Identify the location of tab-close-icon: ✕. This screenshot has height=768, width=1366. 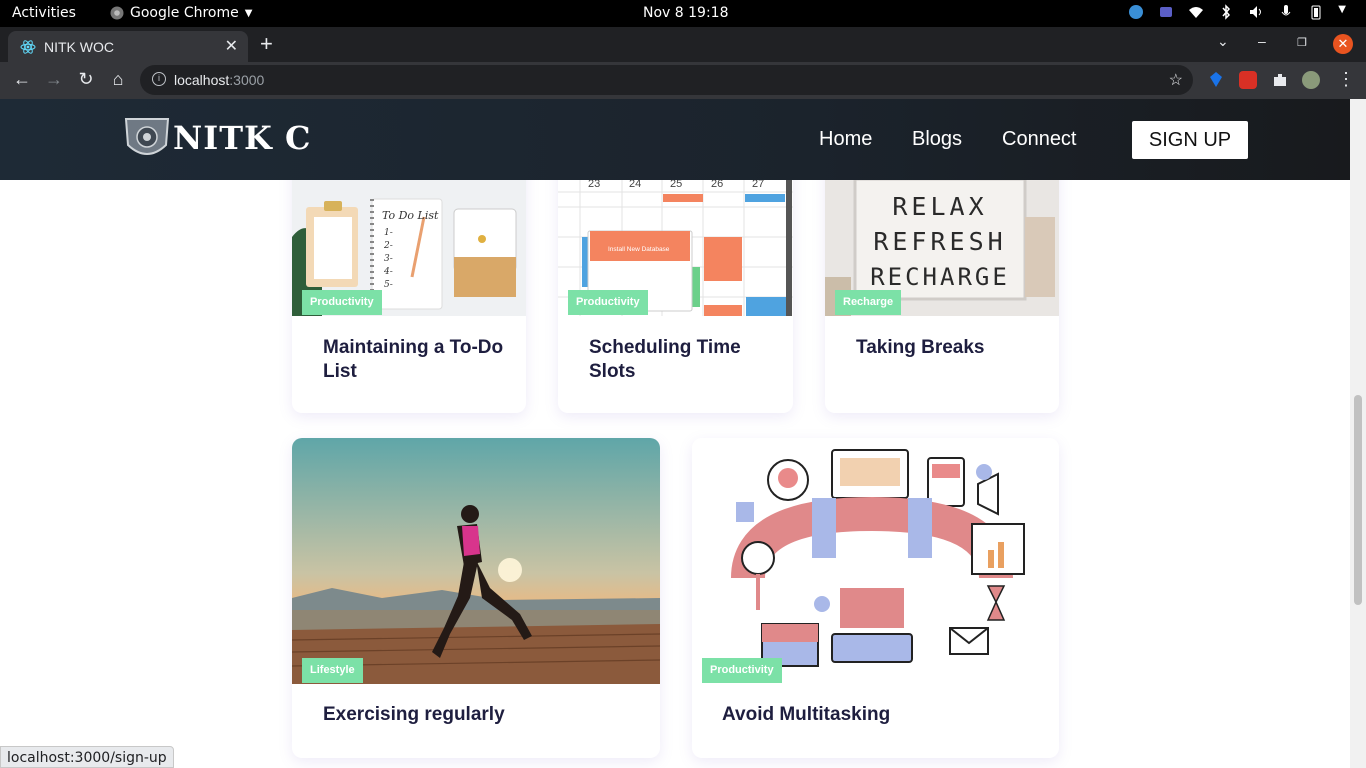
(231, 46).